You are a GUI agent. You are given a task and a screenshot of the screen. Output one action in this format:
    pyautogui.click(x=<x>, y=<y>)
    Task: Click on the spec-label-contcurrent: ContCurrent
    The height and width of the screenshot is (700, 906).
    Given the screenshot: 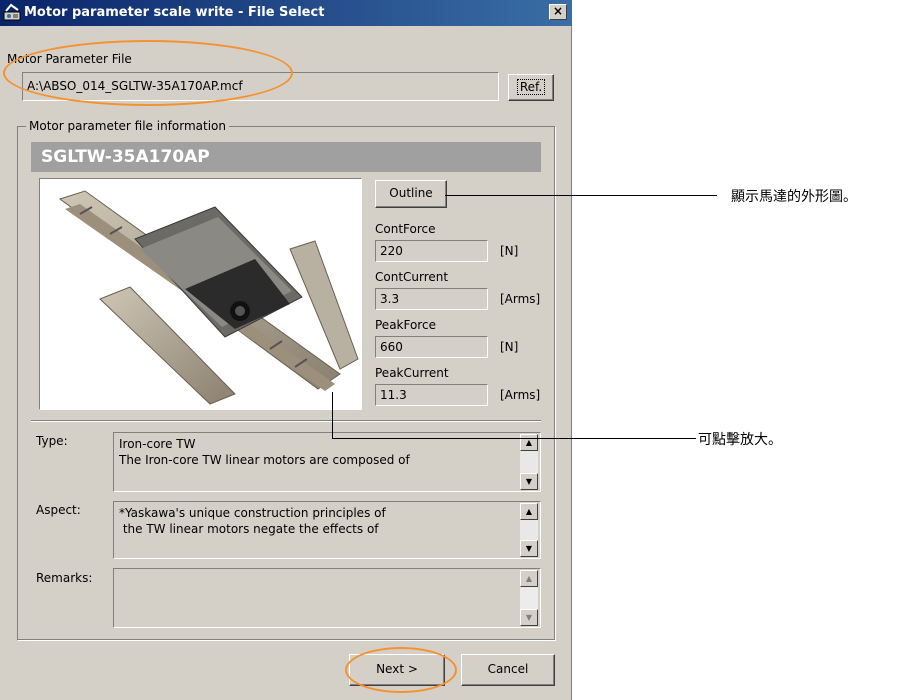 What is the action you would take?
    pyautogui.click(x=412, y=277)
    